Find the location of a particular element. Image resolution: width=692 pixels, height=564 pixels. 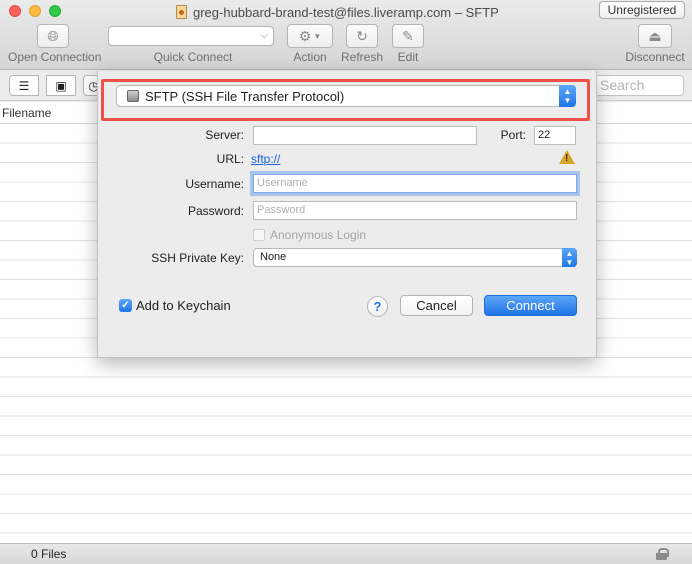

outline-list-icon: ☰ is located at coordinates (24, 85).